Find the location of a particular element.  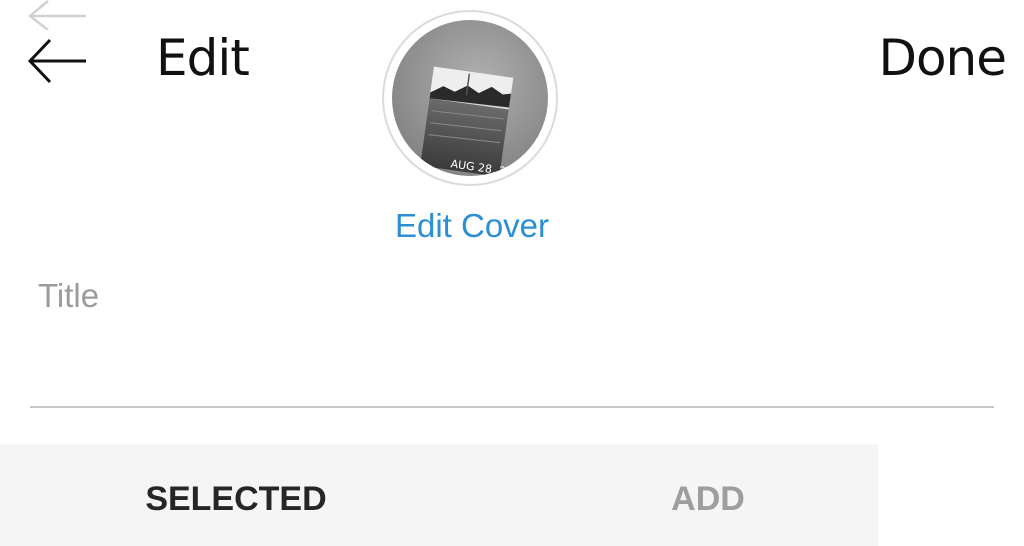

tab-selected: SELECTED is located at coordinates (236, 495).